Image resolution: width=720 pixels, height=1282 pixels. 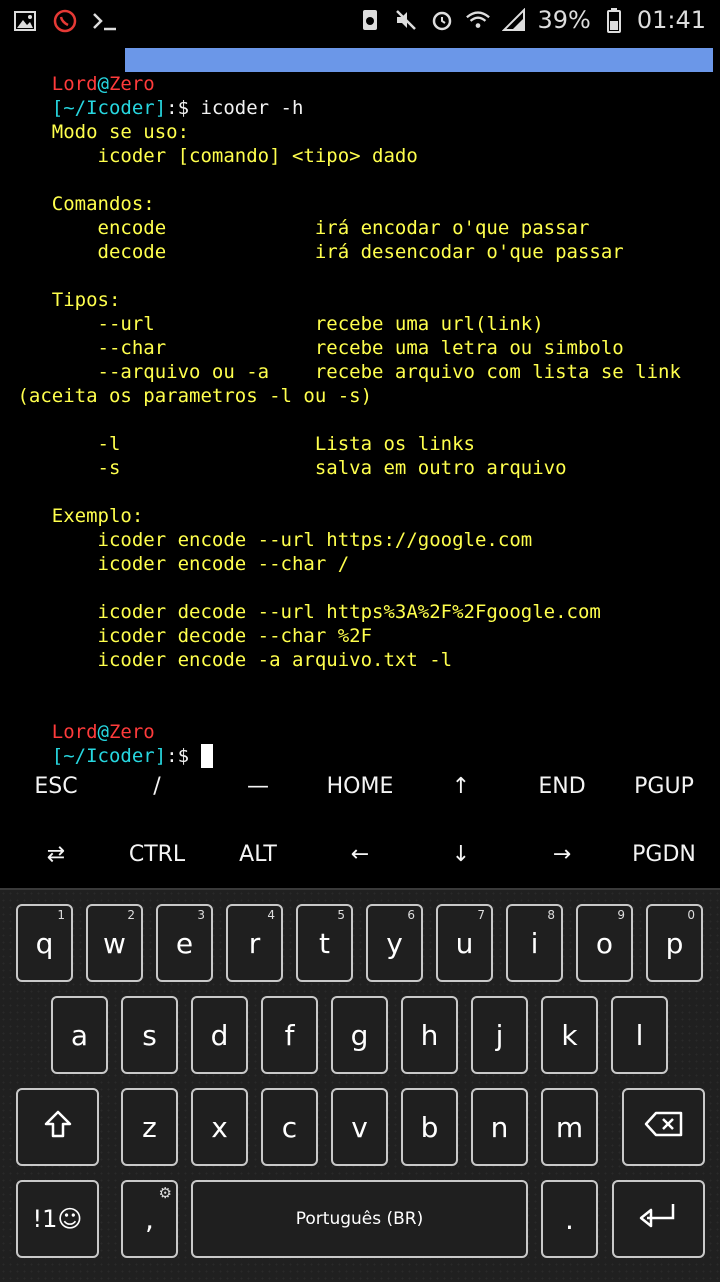 I want to click on key-b: b, so click(x=429, y=1127).